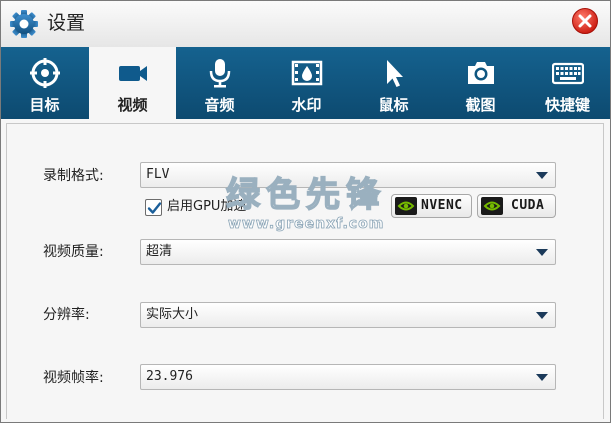 This screenshot has width=611, height=423. Describe the element at coordinates (159, 251) in the screenshot. I see `quality-value: 超清` at that location.